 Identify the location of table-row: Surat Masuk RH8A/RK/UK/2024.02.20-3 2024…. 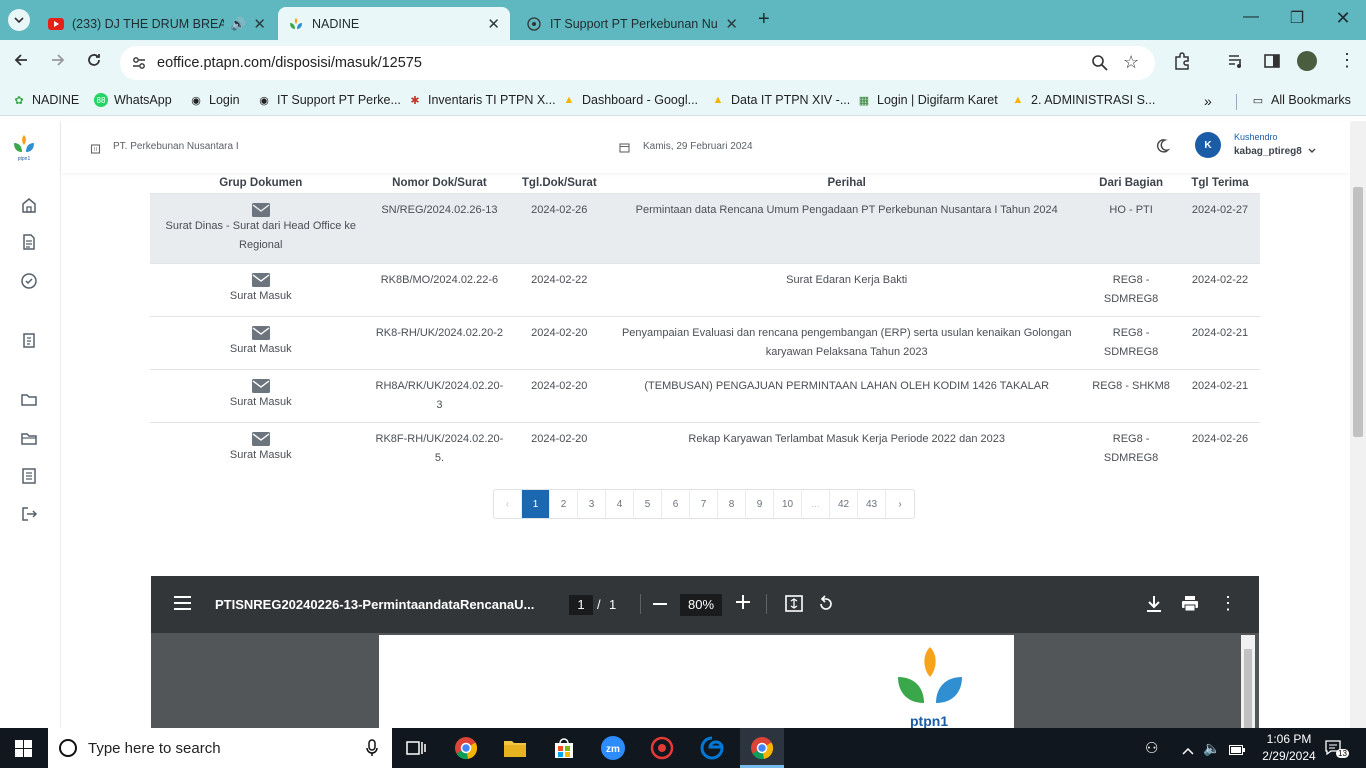
(705, 396).